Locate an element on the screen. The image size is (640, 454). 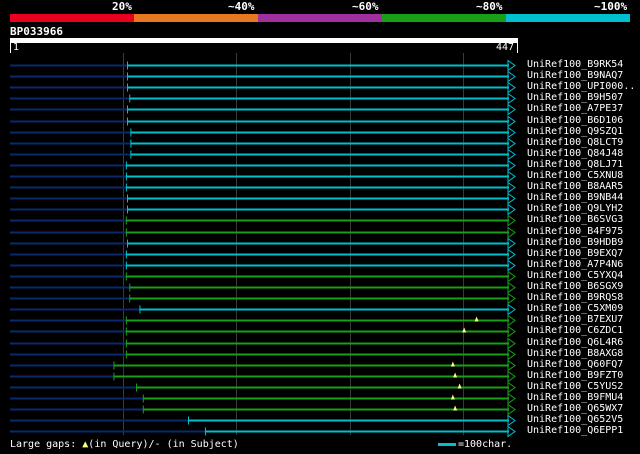
hit-label: UniRef100_B9NAQ7 is located at coordinates (575, 75).